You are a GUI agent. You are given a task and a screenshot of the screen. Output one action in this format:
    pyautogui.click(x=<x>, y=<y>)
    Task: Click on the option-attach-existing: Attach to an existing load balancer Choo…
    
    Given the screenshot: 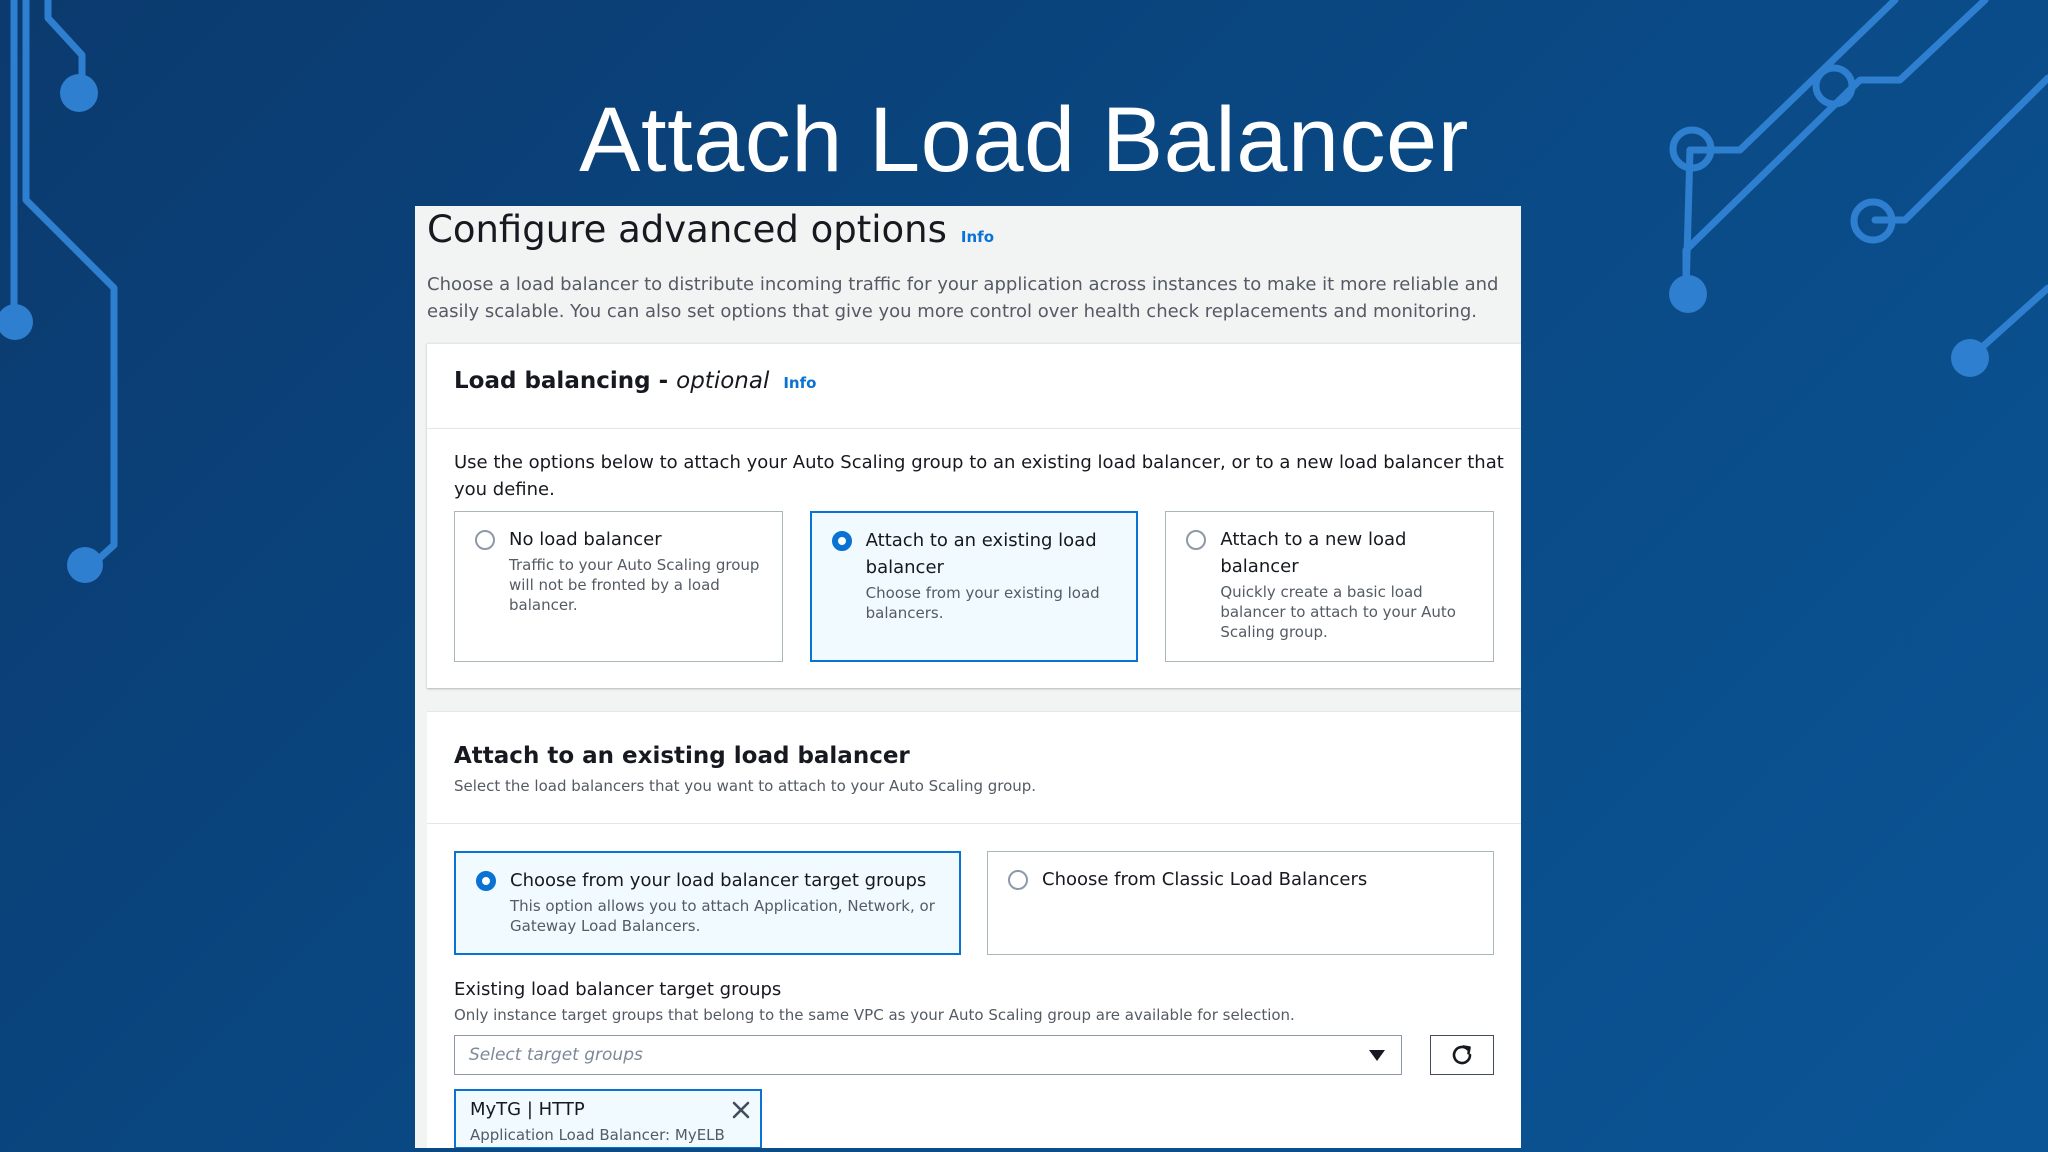 What is the action you would take?
    pyautogui.click(x=974, y=586)
    